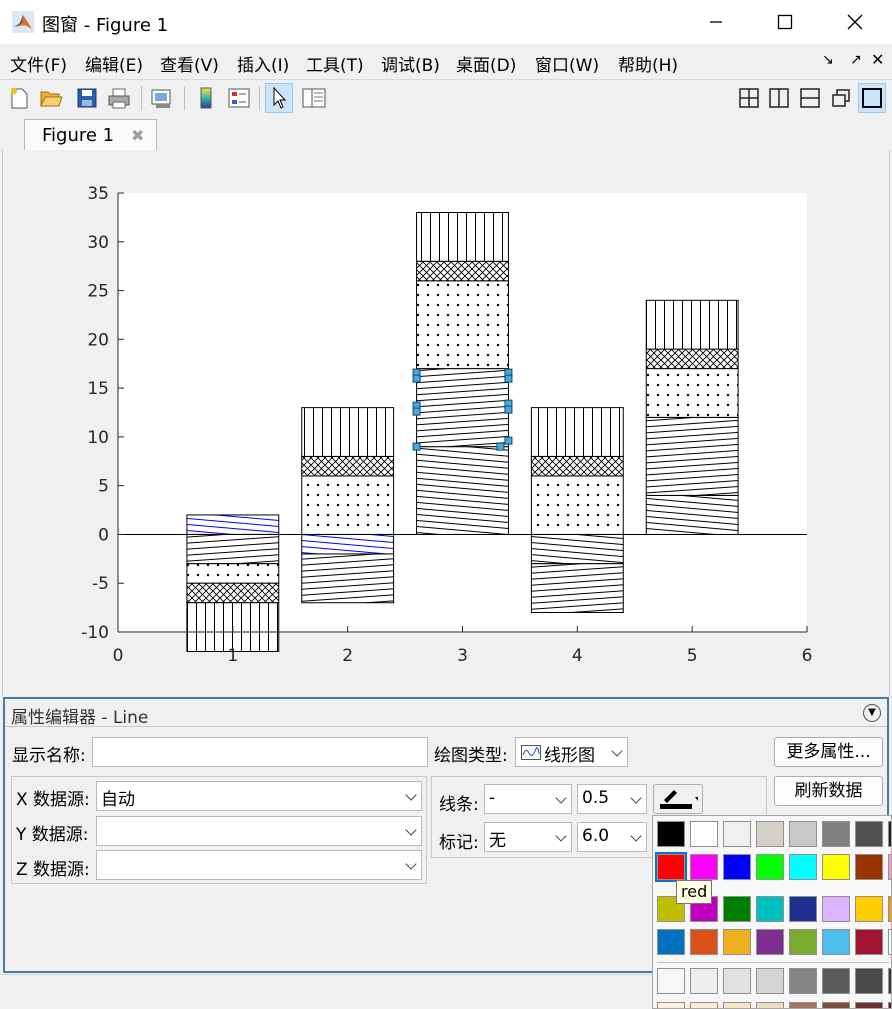 This screenshot has width=892, height=1009. What do you see at coordinates (785, 22) in the screenshot?
I see `maximize-button` at bounding box center [785, 22].